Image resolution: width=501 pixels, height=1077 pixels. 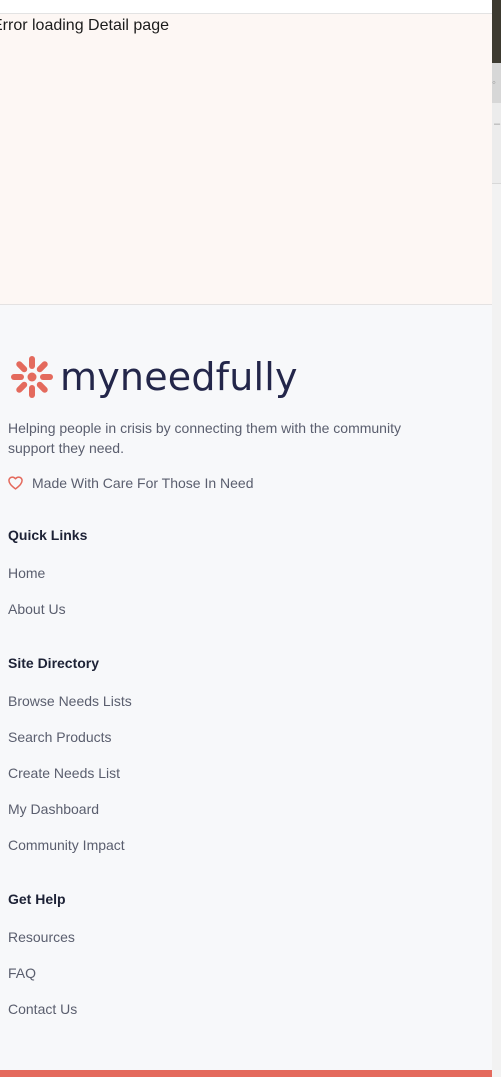 I want to click on footer-link-about-us: About Us, so click(x=37, y=609).